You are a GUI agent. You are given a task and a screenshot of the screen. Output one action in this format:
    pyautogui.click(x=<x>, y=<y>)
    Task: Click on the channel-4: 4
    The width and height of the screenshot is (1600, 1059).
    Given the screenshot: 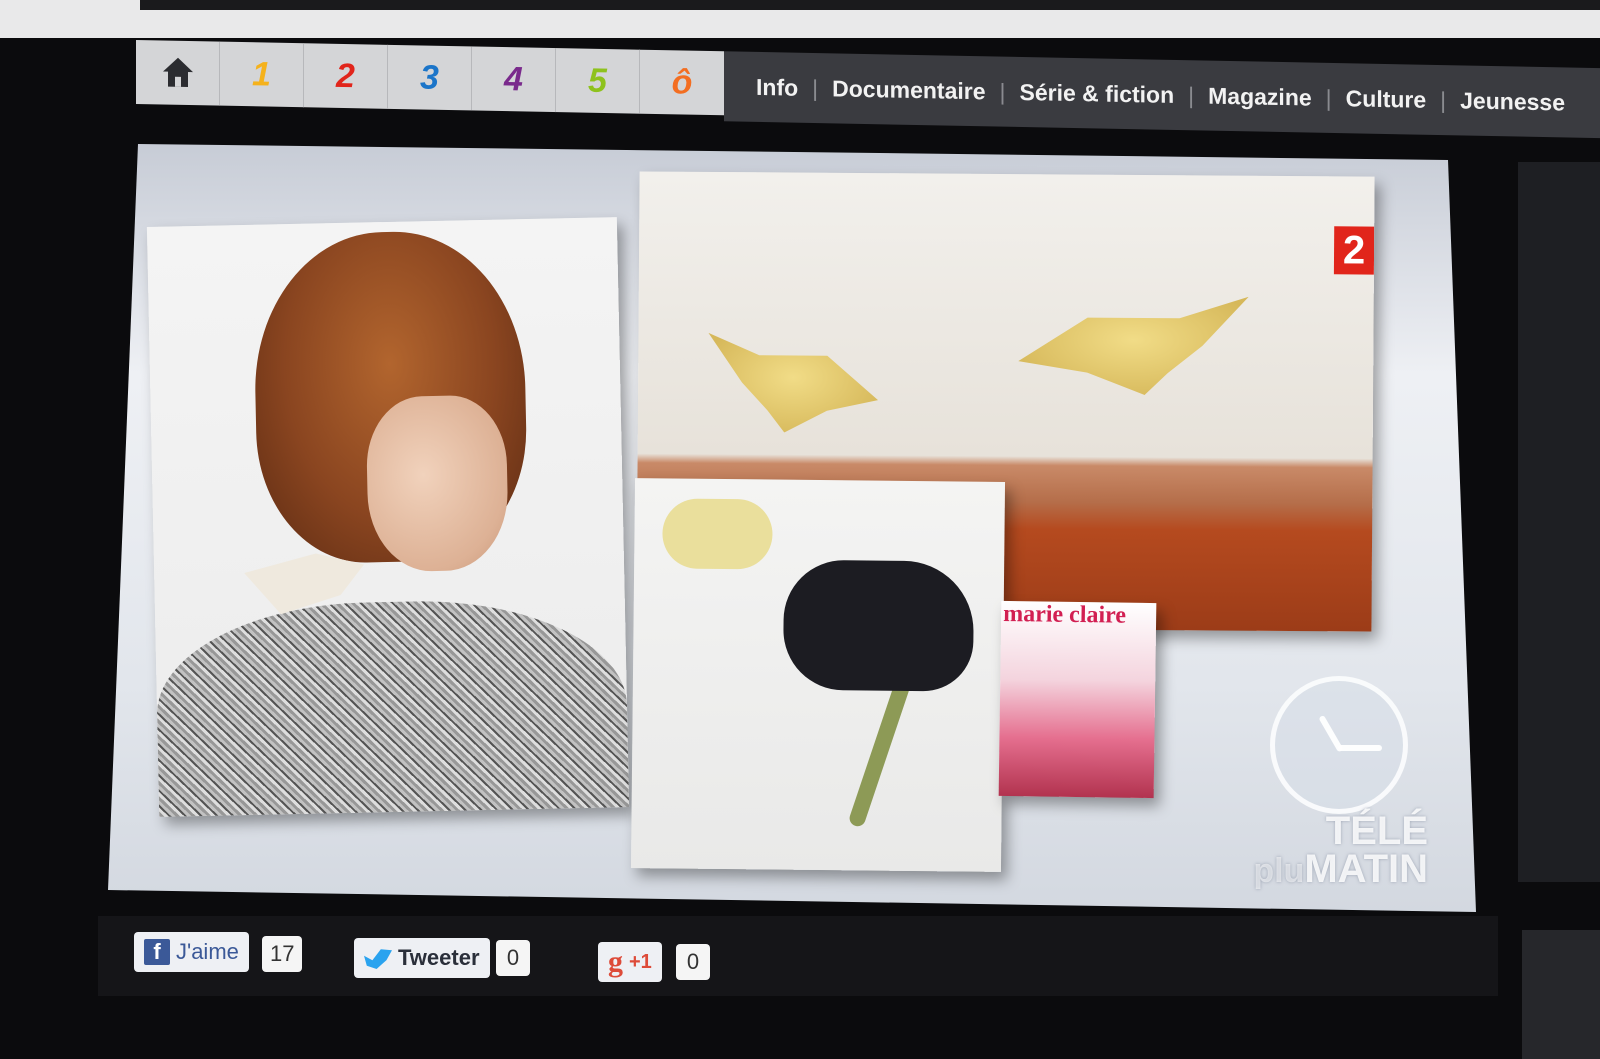 What is the action you would take?
    pyautogui.click(x=514, y=79)
    